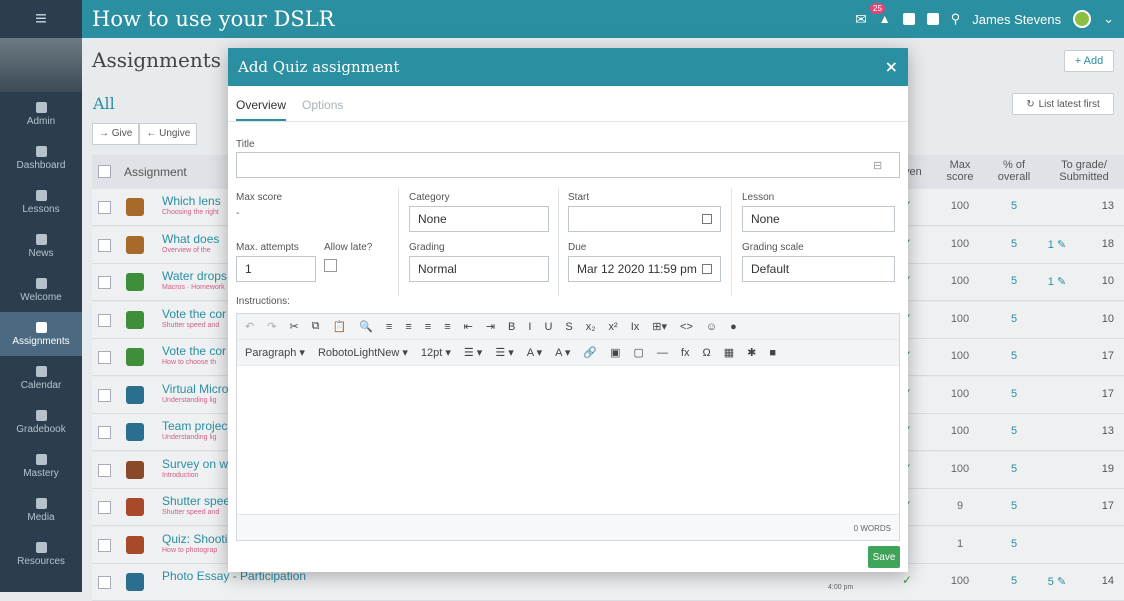 This screenshot has height=601, width=1124. What do you see at coordinates (884, 557) in the screenshot?
I see `save-button: Save` at bounding box center [884, 557].